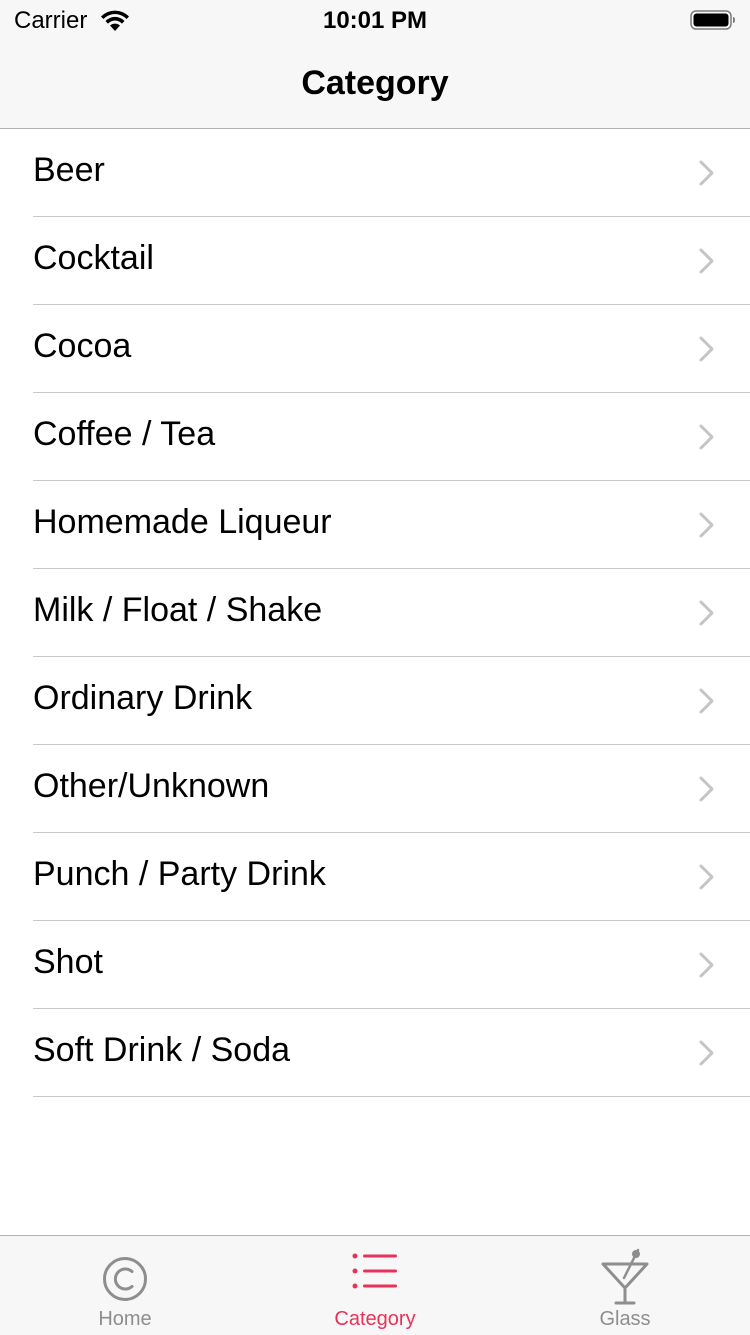 This screenshot has height=1335, width=750. I want to click on page-title: Category, so click(375, 83).